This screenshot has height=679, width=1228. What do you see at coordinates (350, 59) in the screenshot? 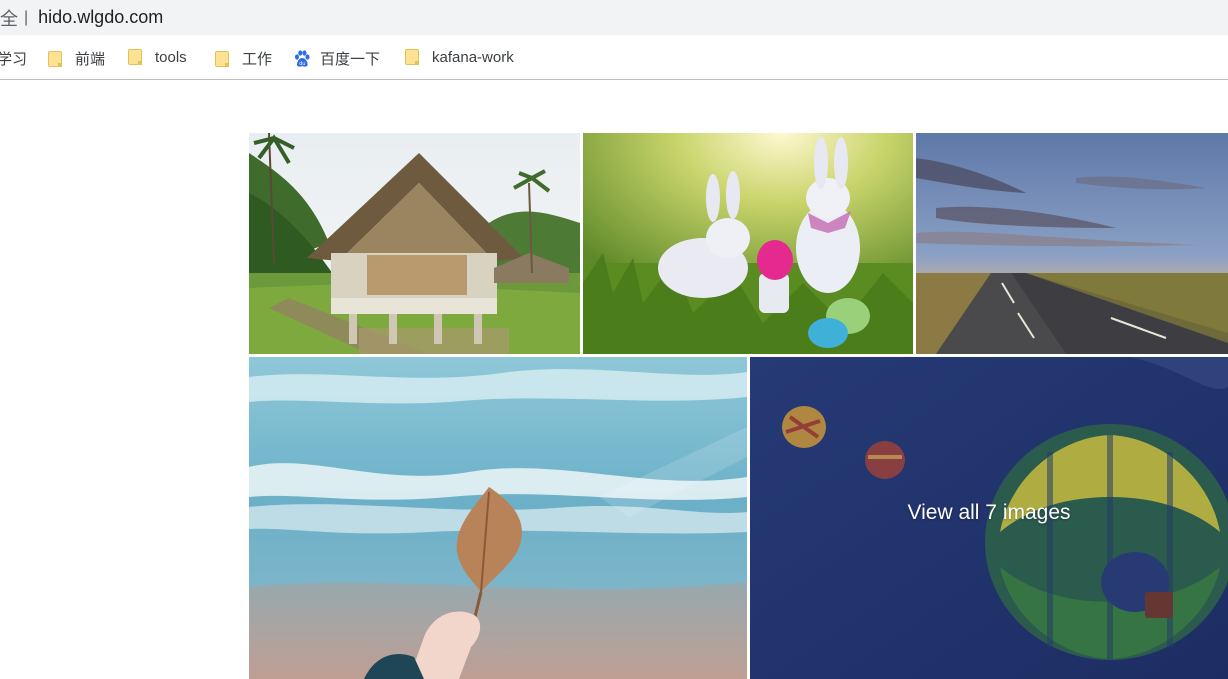
I see `bookmark-label: 百度一下` at bounding box center [350, 59].